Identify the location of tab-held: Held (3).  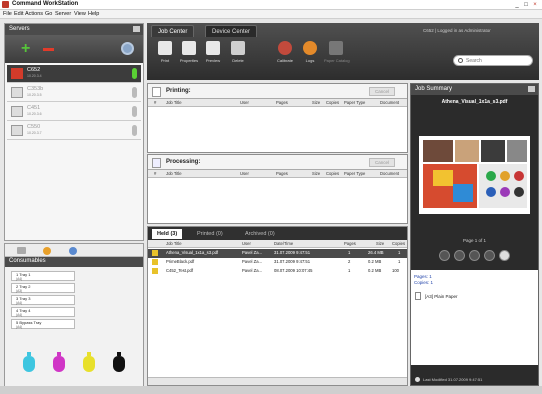
(167, 234).